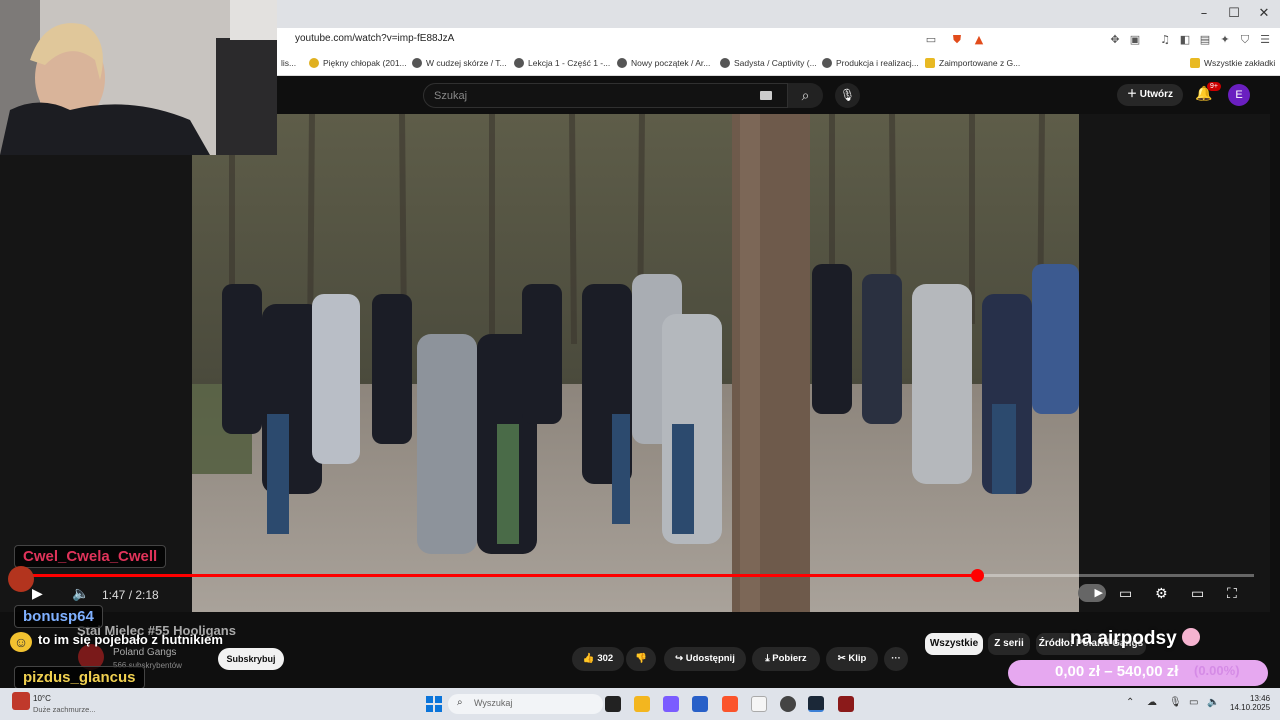 The image size is (1280, 720). Describe the element at coordinates (852, 659) in the screenshot. I see `clip-button: ✂ Klip` at that location.